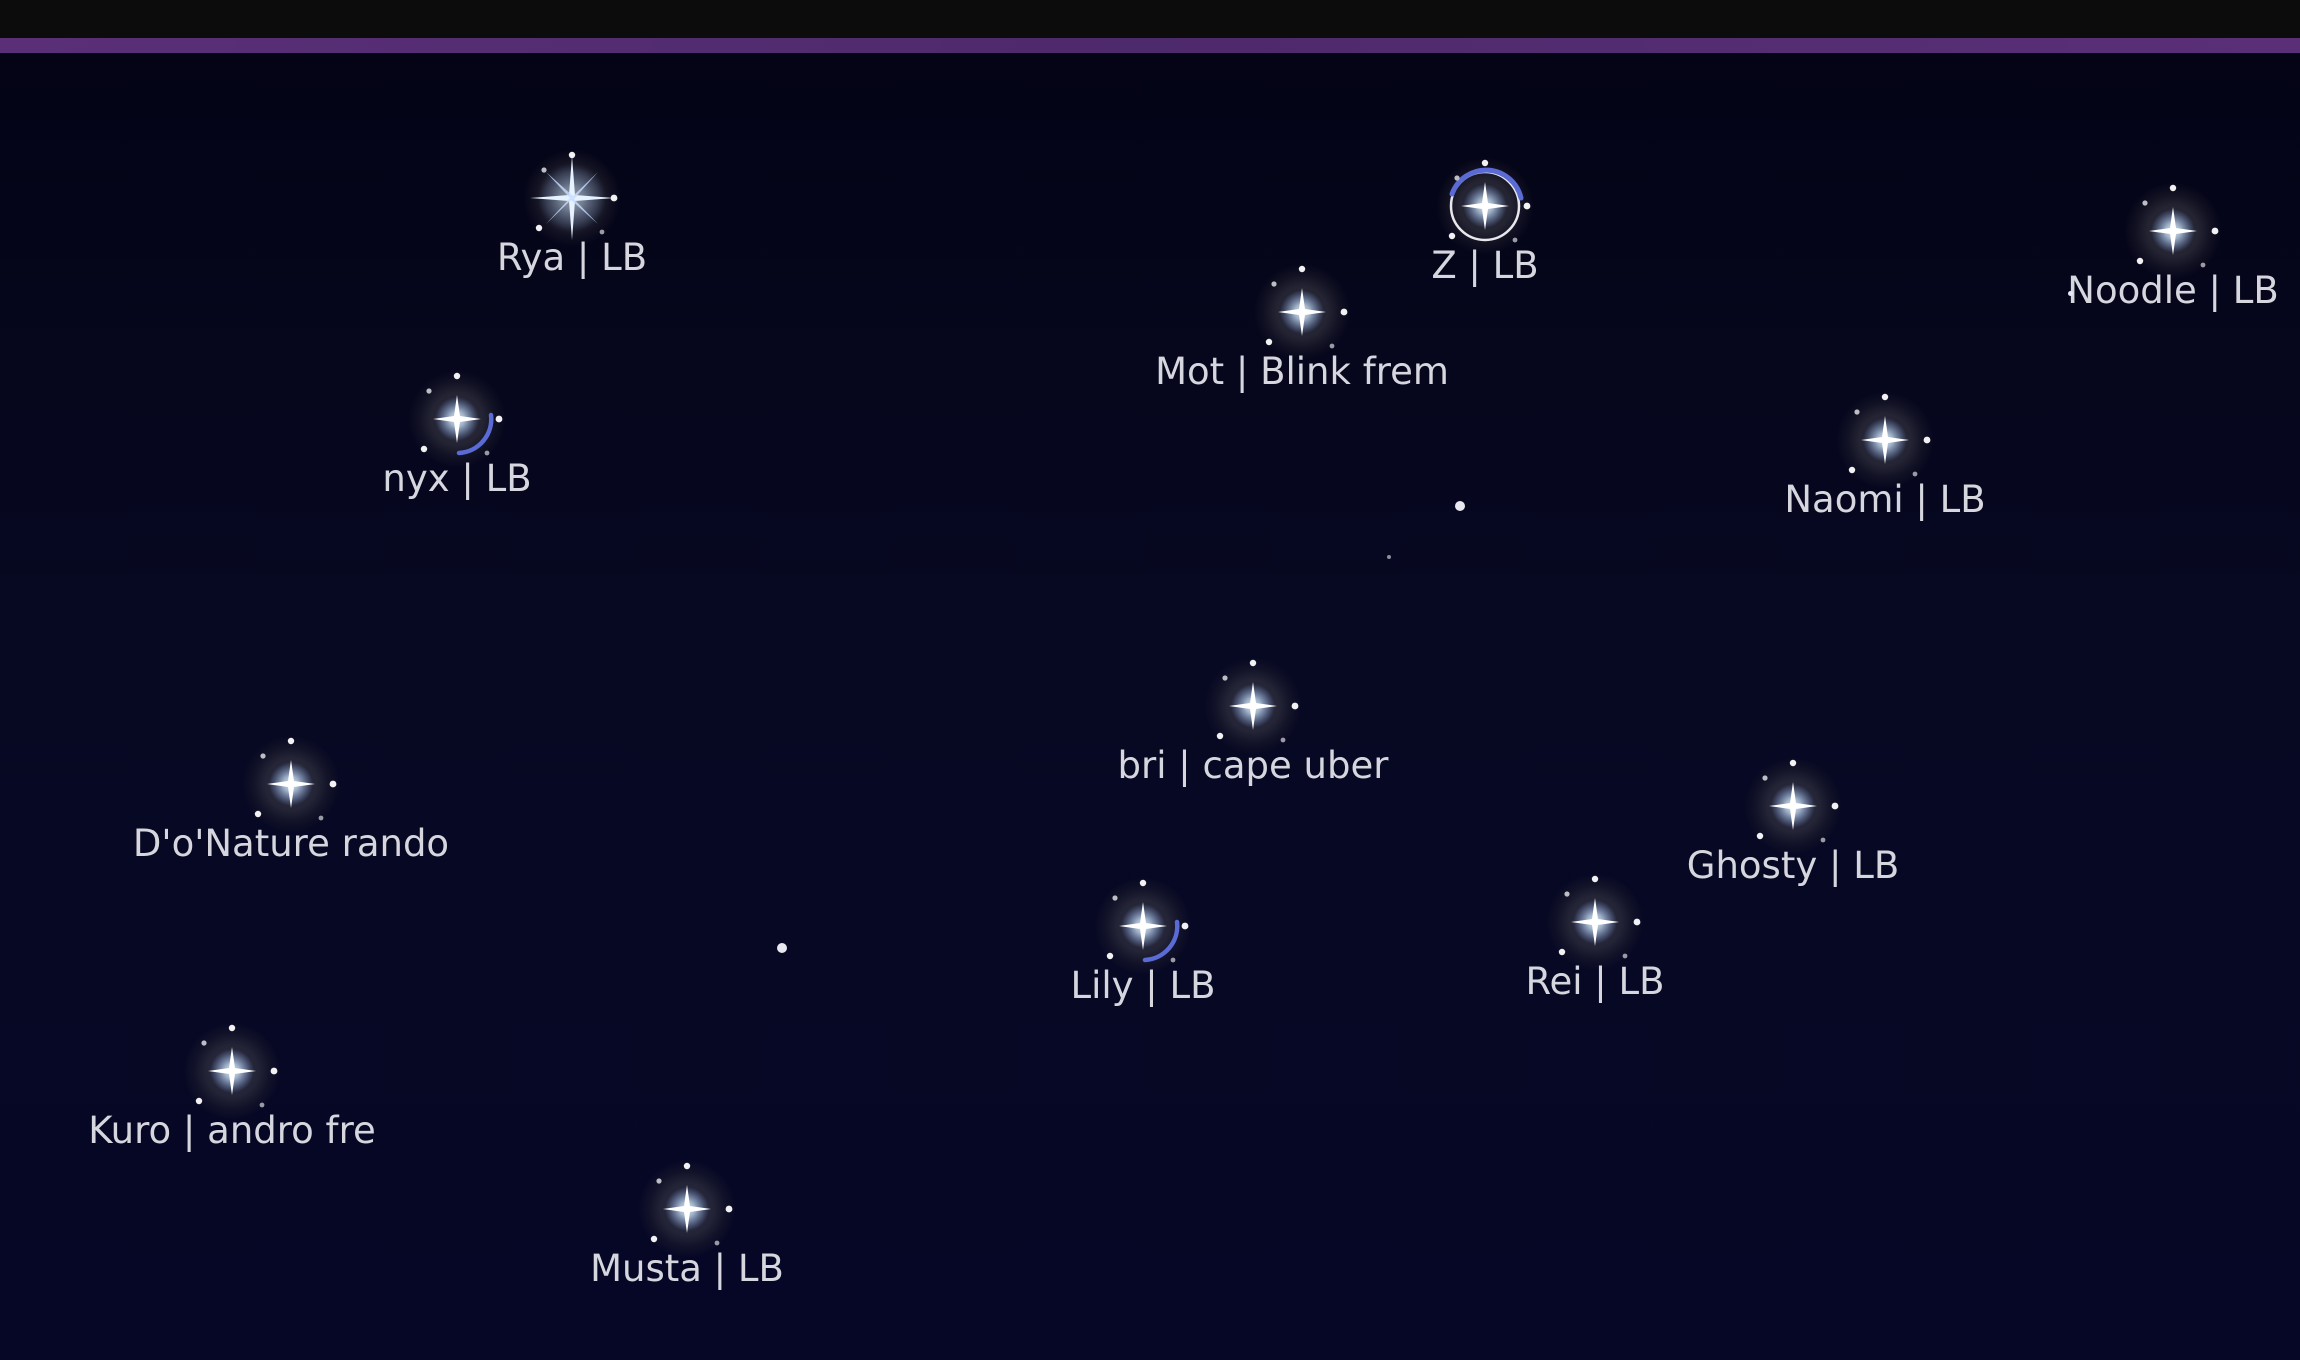 The image size is (2300, 1360). What do you see at coordinates (572, 198) in the screenshot?
I see `star-rya-icon` at bounding box center [572, 198].